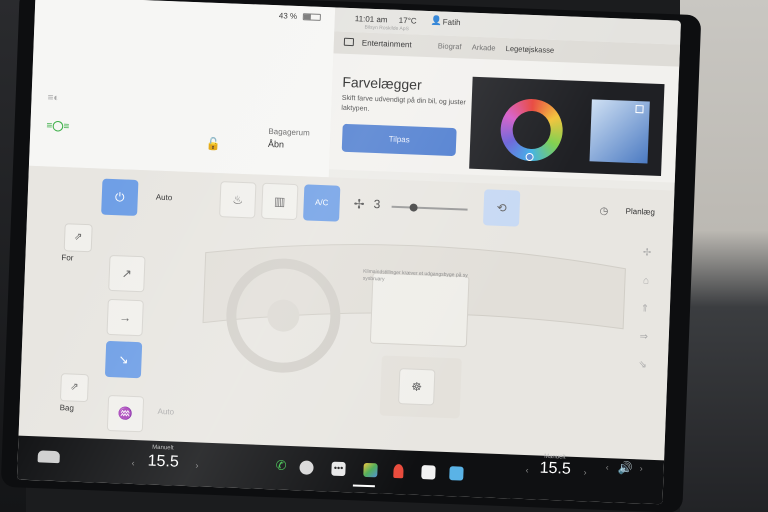  Describe the element at coordinates (428, 472) in the screenshot. I see `calendar-icon` at that location.